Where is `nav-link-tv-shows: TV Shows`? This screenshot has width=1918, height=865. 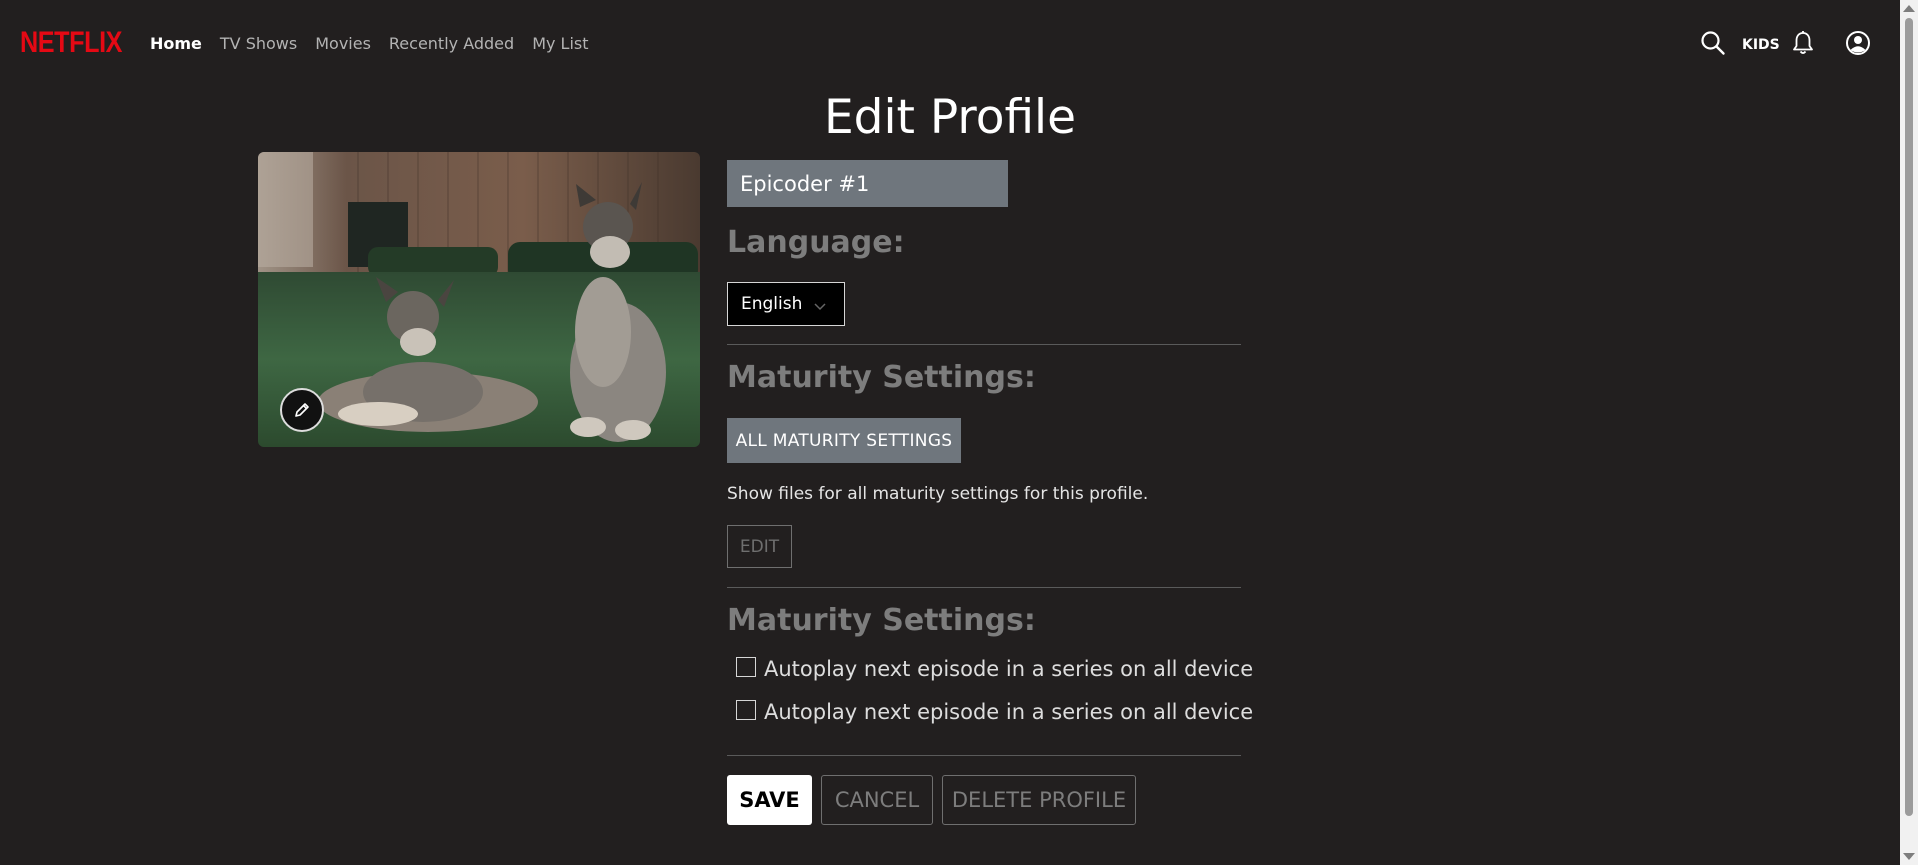 nav-link-tv-shows: TV Shows is located at coordinates (258, 43).